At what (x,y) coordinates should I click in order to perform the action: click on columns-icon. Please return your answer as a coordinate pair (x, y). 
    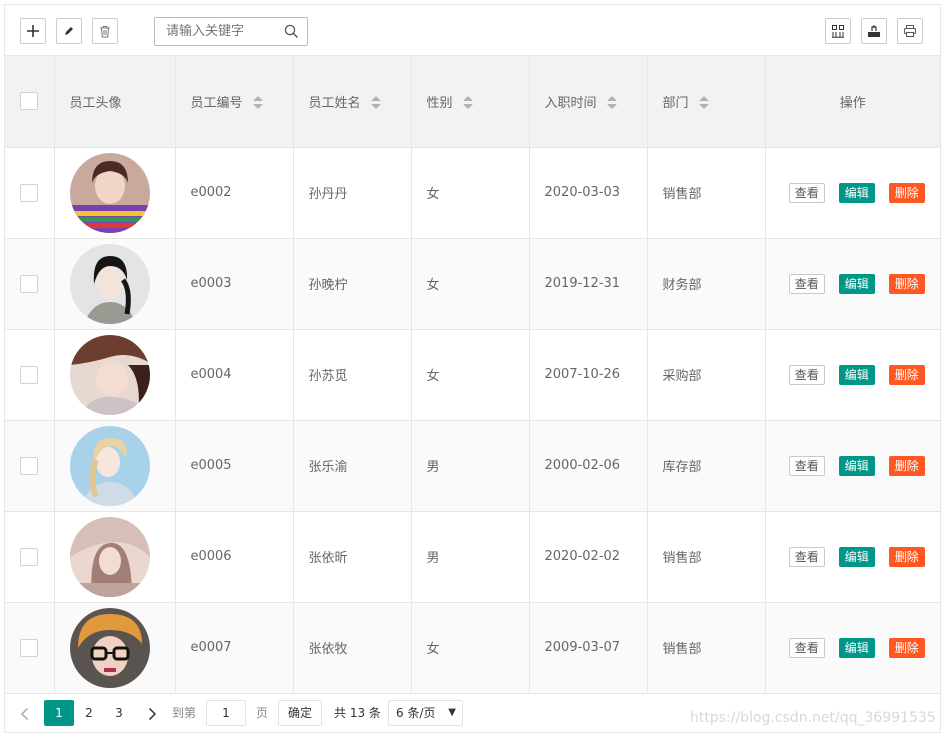
    Looking at the image, I should click on (838, 31).